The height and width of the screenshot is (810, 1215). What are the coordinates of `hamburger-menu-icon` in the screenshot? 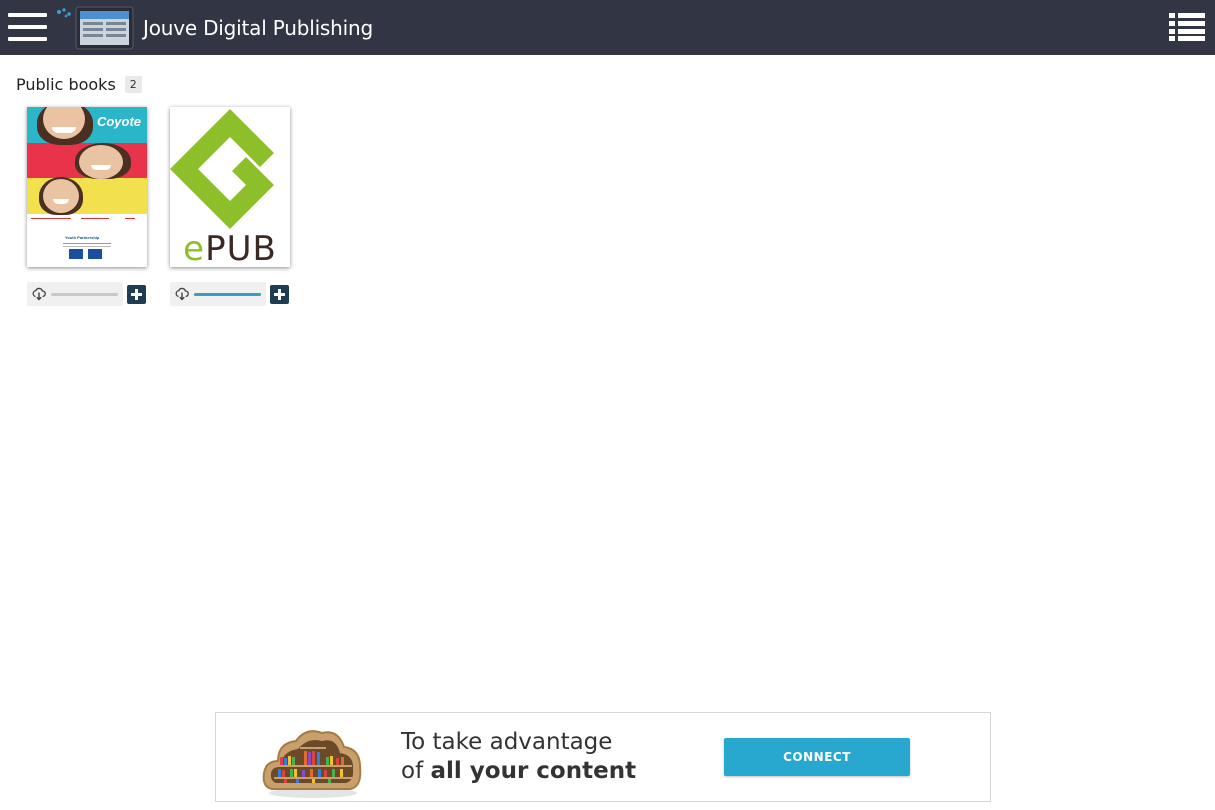 It's located at (27, 27).